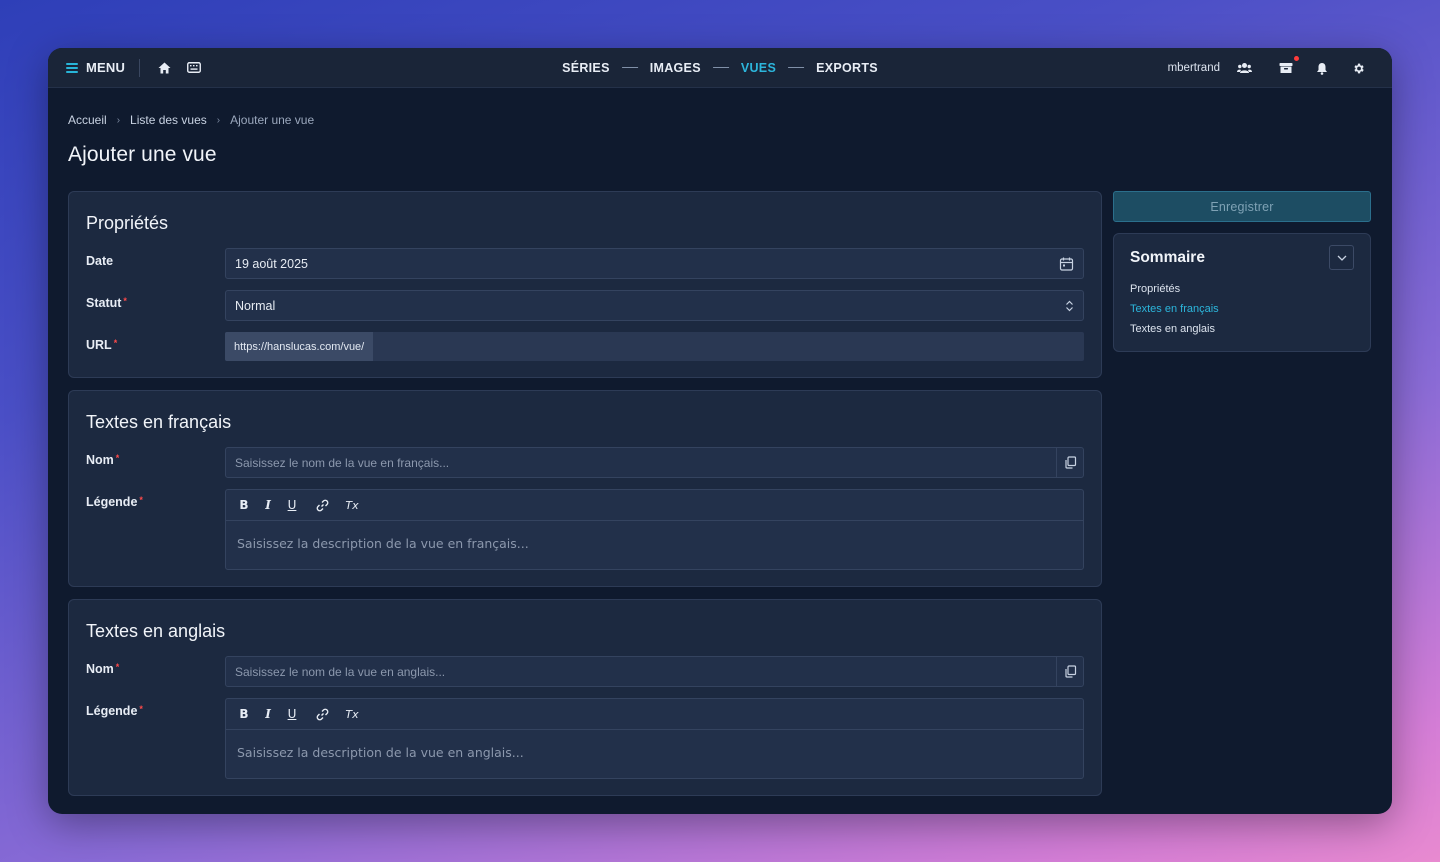 Image resolution: width=1440 pixels, height=862 pixels. I want to click on summary-item-english-texts: Textes en anglais, so click(1242, 329).